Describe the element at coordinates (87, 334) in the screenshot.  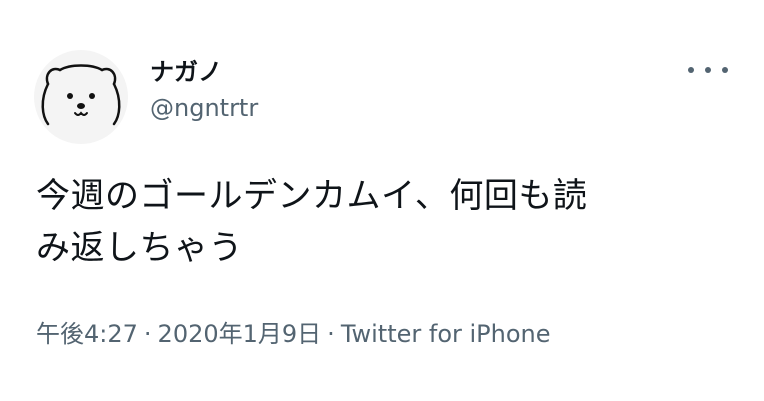
I see `tweet-time: 午後4:27` at that location.